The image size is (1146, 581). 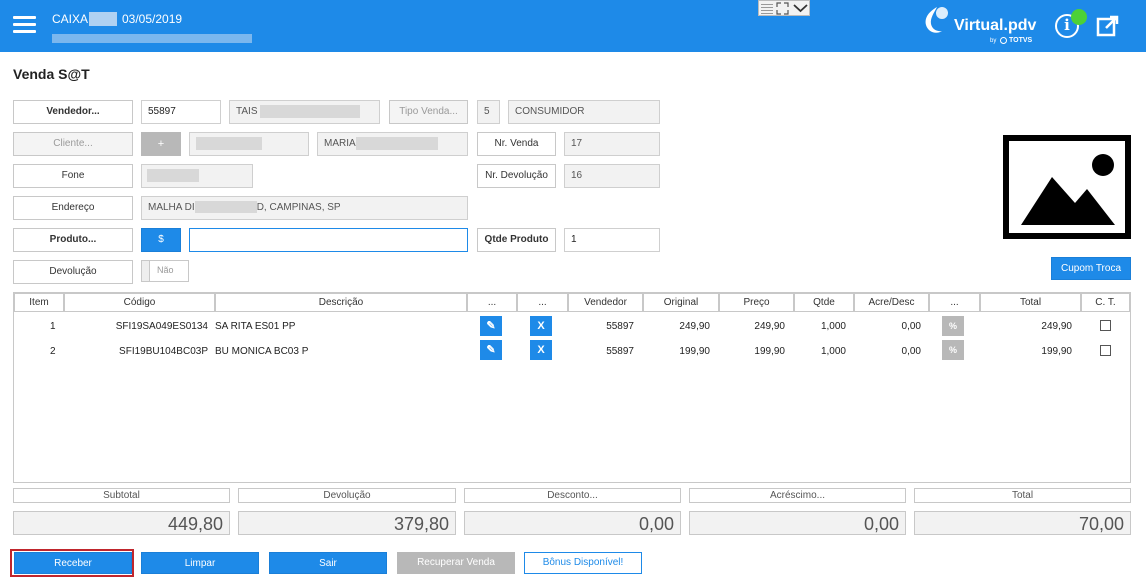 I want to click on produto-input, so click(x=328, y=240).